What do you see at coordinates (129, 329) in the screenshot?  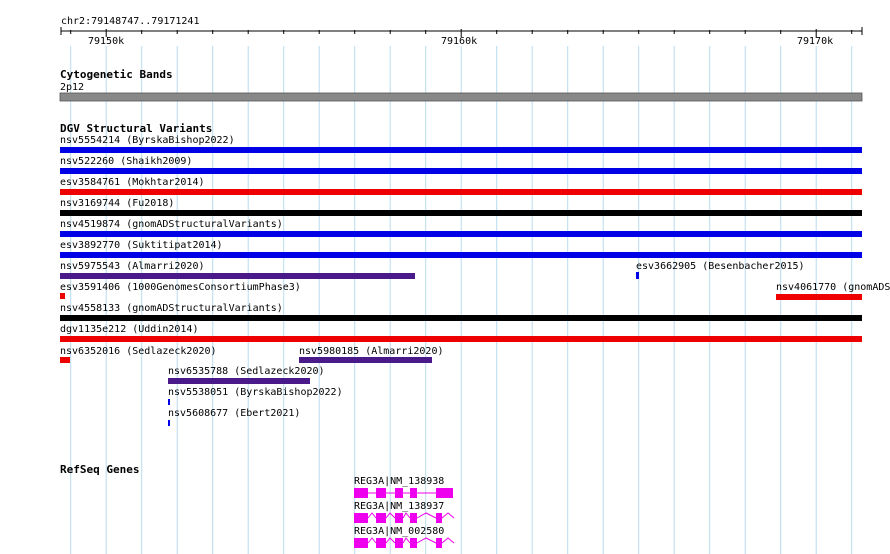 I see `sv-label: dgv1135e212 (Uddin2014)` at bounding box center [129, 329].